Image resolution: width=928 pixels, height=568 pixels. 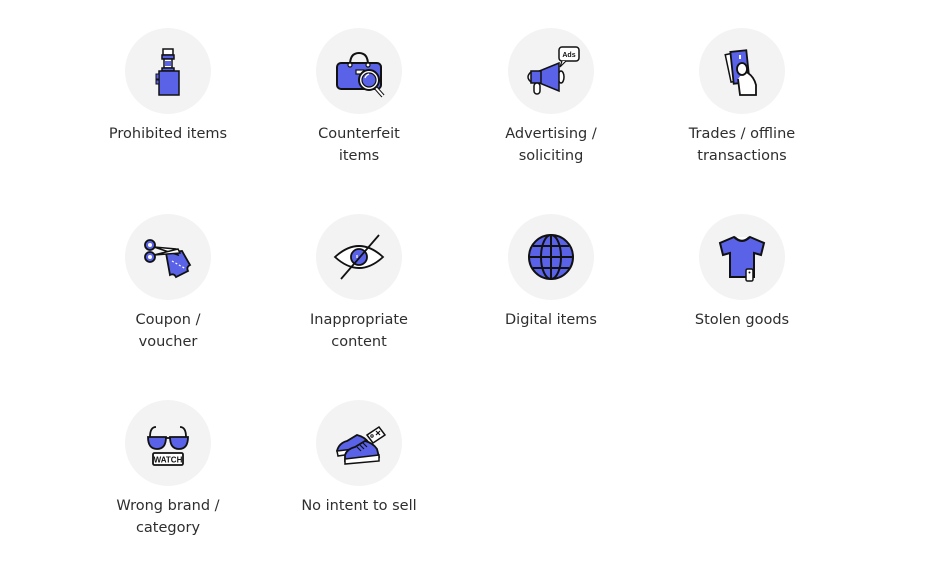 What do you see at coordinates (359, 506) in the screenshot?
I see `category-label: No intent to sell` at bounding box center [359, 506].